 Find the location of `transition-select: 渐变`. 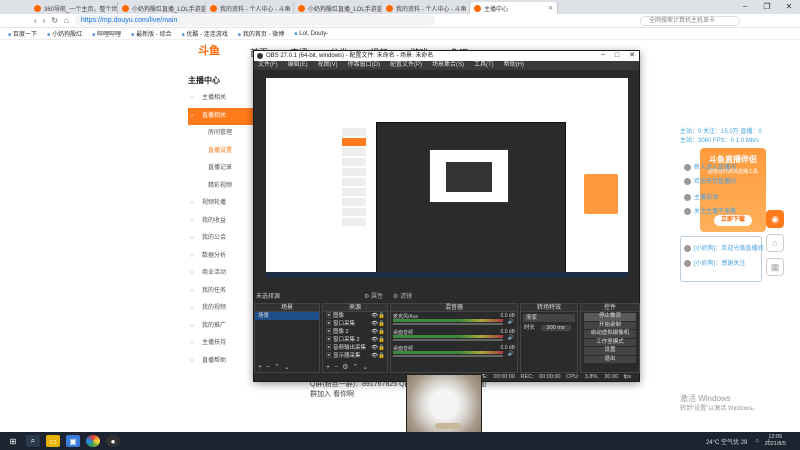

transition-select: 渐变 is located at coordinates (549, 318).